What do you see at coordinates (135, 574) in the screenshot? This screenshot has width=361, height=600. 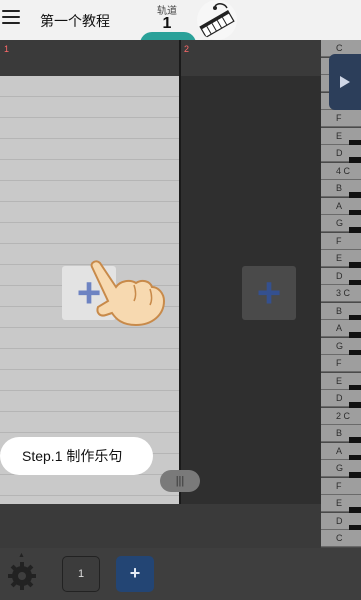 I see `add-page-button: +` at bounding box center [135, 574].